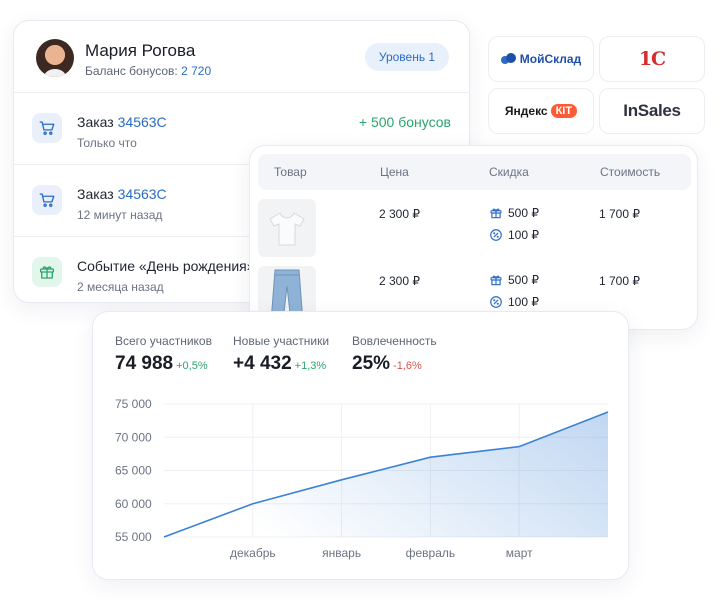 Image resolution: width=720 pixels, height=600 pixels. What do you see at coordinates (508, 58) in the screenshot?
I see `moysklad-mark-icon` at bounding box center [508, 58].